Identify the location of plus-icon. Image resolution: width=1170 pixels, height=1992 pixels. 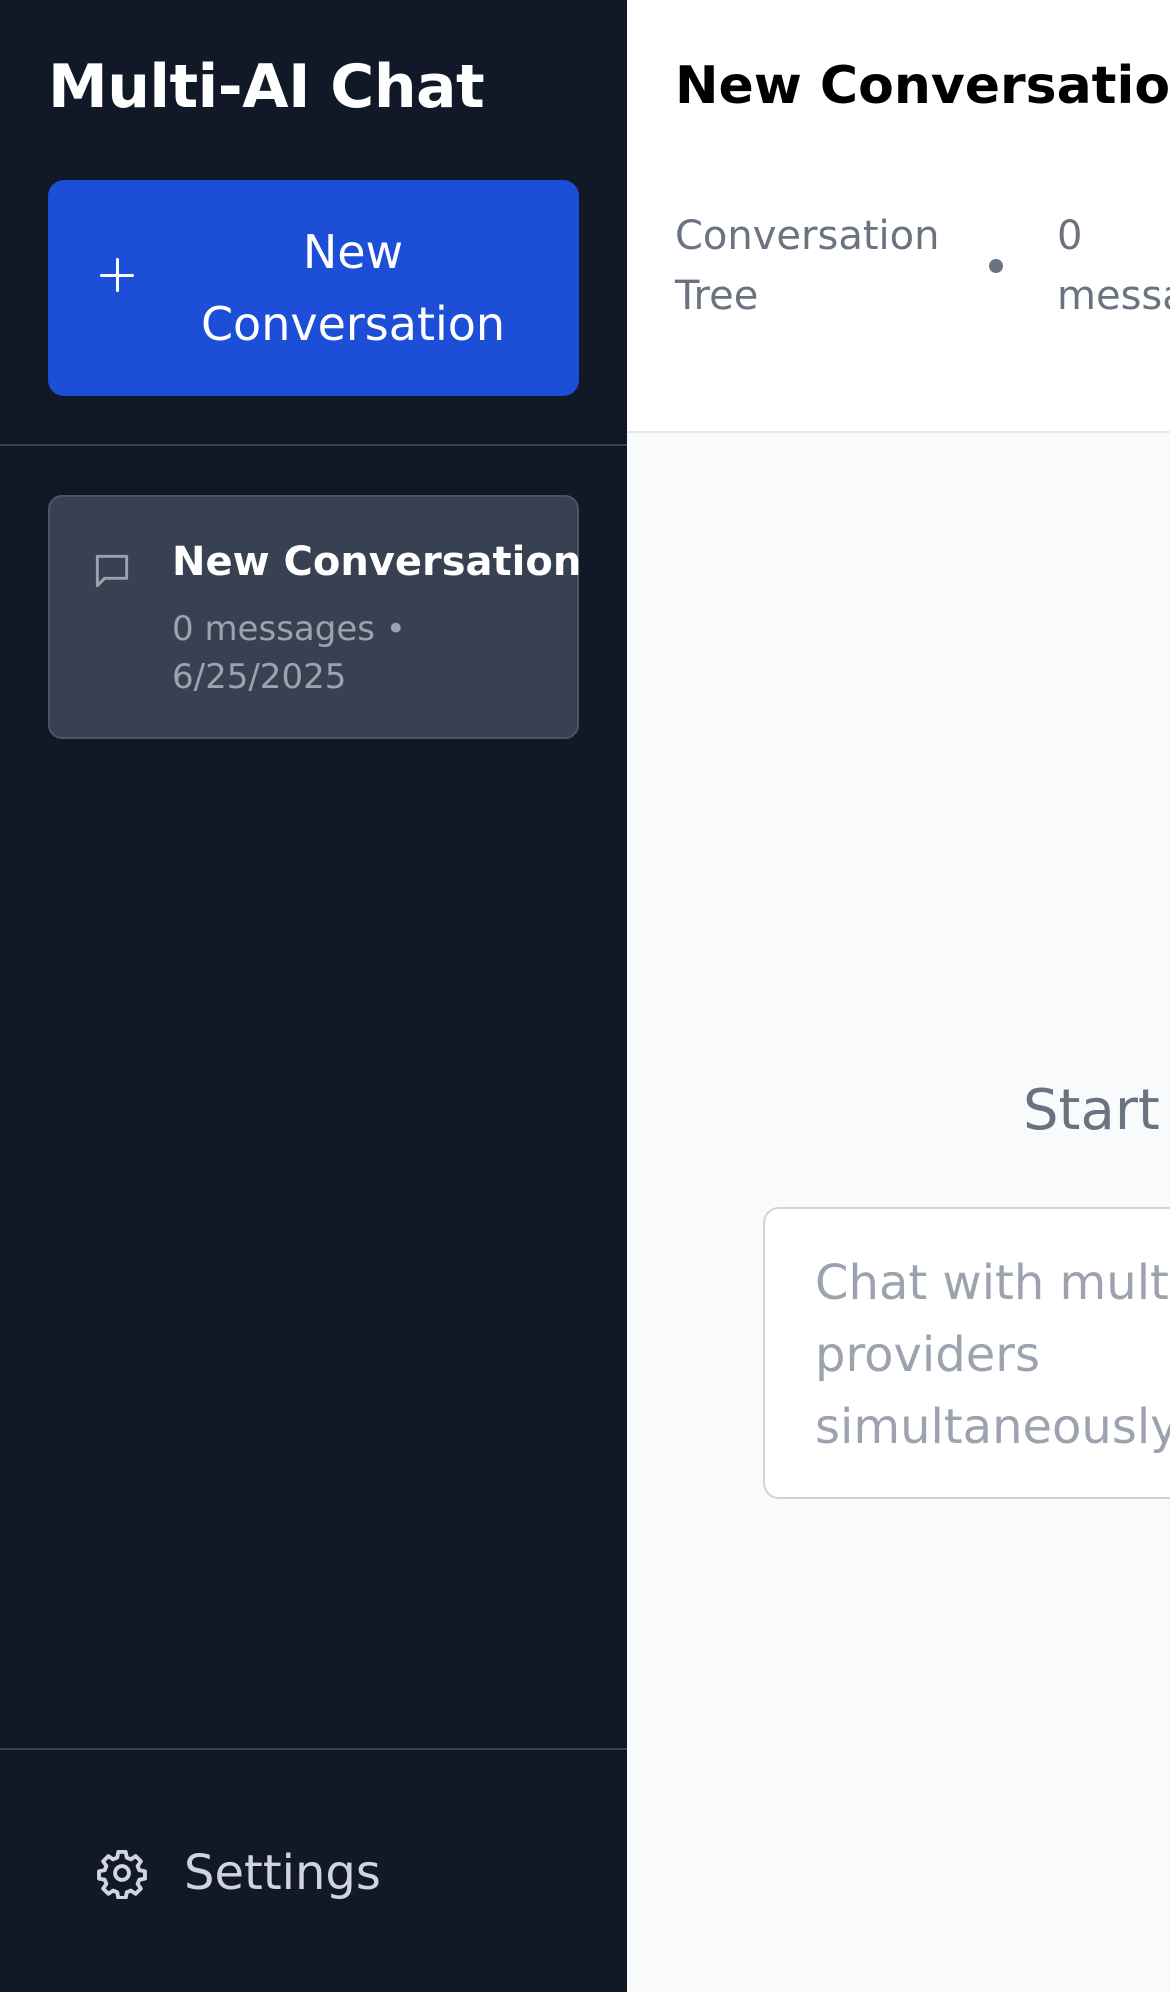
(117, 275).